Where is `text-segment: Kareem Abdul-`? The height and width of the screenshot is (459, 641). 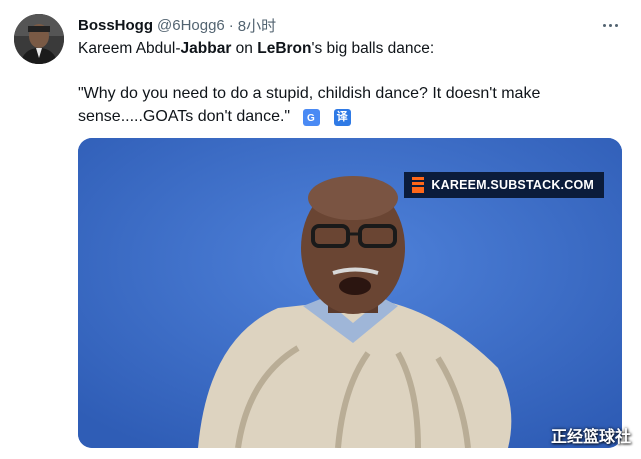
text-segment: Kareem Abdul- is located at coordinates (129, 48).